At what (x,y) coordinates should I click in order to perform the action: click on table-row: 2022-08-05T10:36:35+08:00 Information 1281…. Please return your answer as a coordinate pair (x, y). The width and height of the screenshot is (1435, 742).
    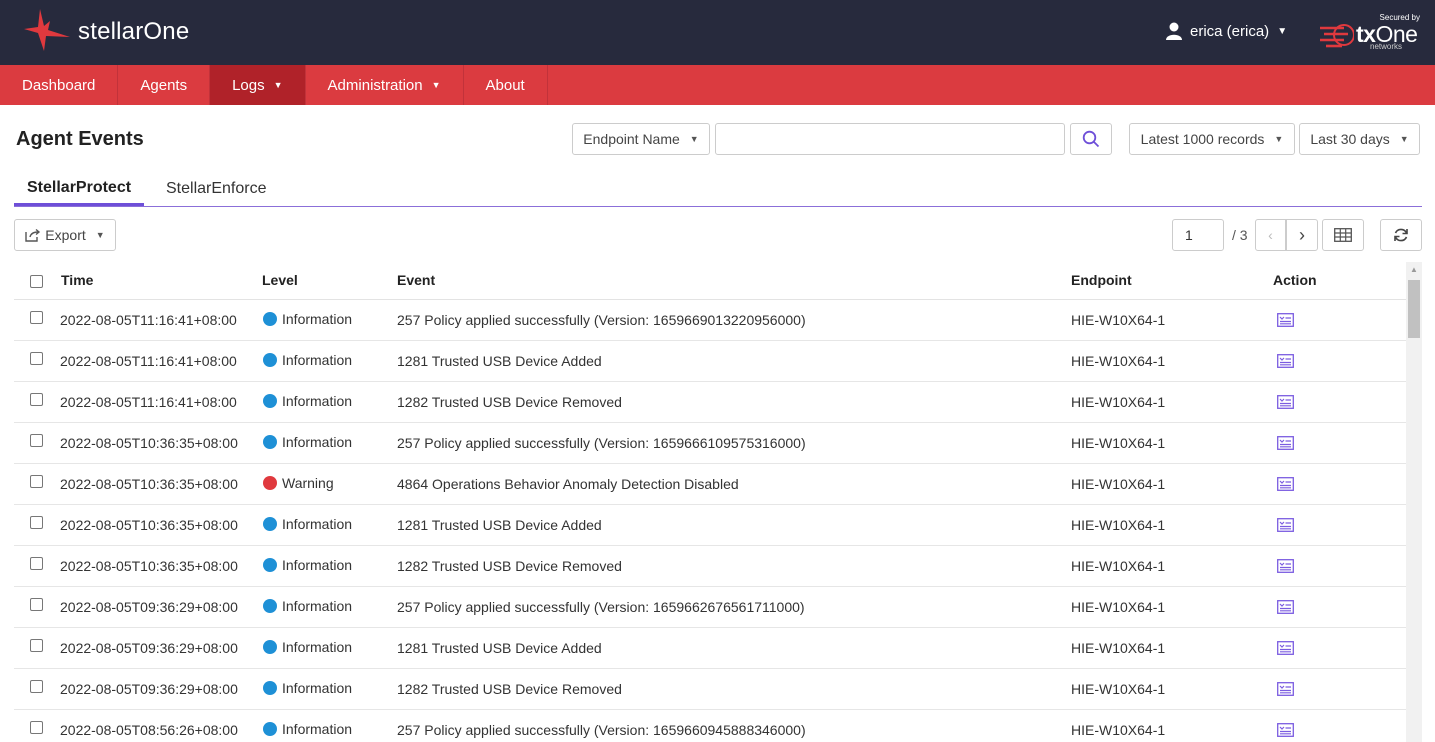
    Looking at the image, I should click on (710, 525).